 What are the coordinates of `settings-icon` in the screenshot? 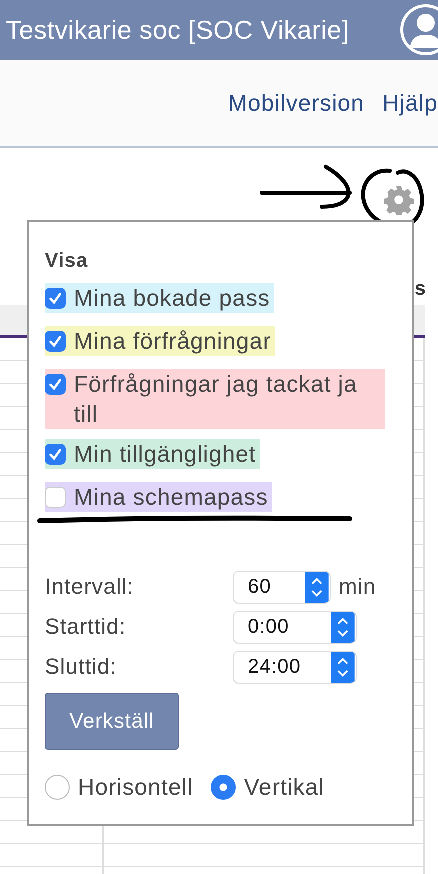 It's located at (399, 200).